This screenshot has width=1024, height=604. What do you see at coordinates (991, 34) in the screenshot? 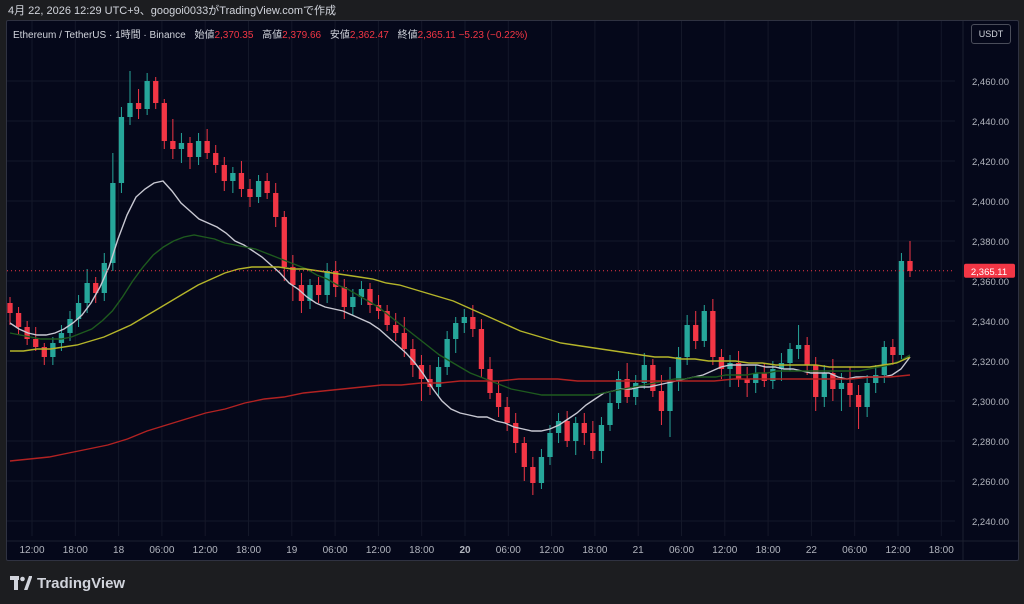
I see `currency-button: USDT` at bounding box center [991, 34].